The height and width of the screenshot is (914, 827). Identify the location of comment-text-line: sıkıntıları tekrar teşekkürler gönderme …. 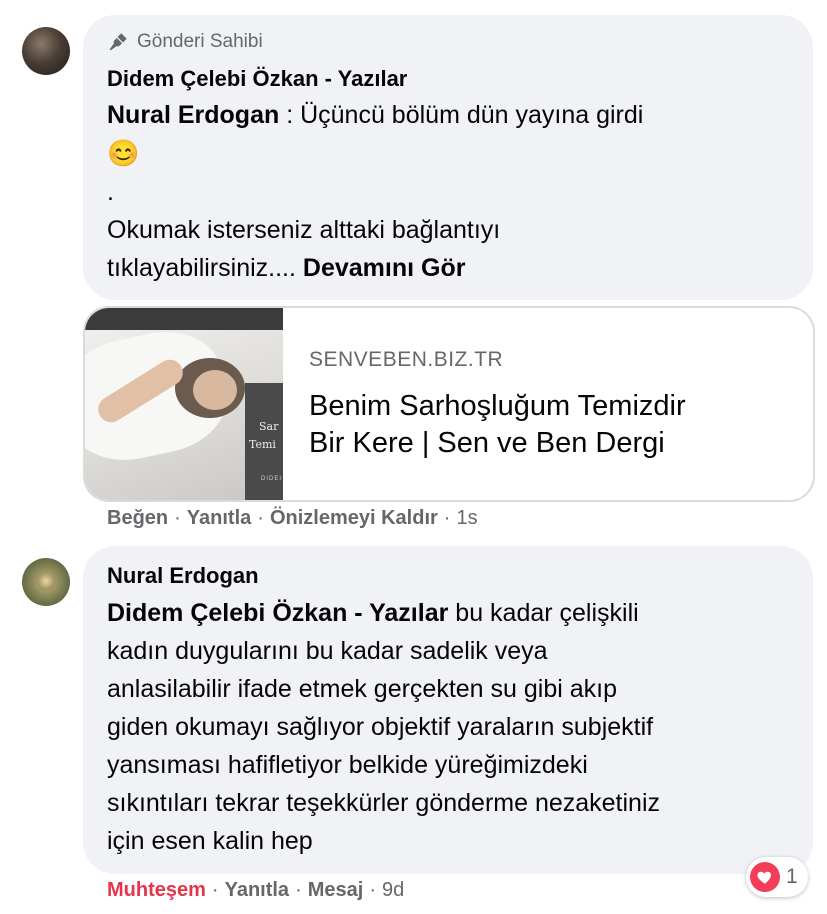
(384, 803).